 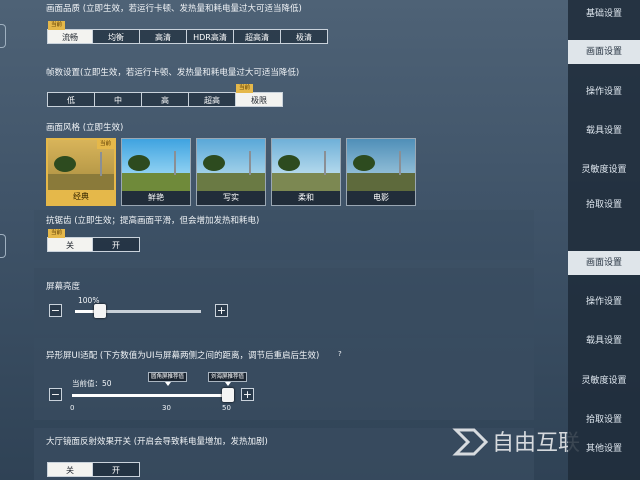 What do you see at coordinates (166, 408) in the screenshot?
I see `notch-tick-30: 30` at bounding box center [166, 408].